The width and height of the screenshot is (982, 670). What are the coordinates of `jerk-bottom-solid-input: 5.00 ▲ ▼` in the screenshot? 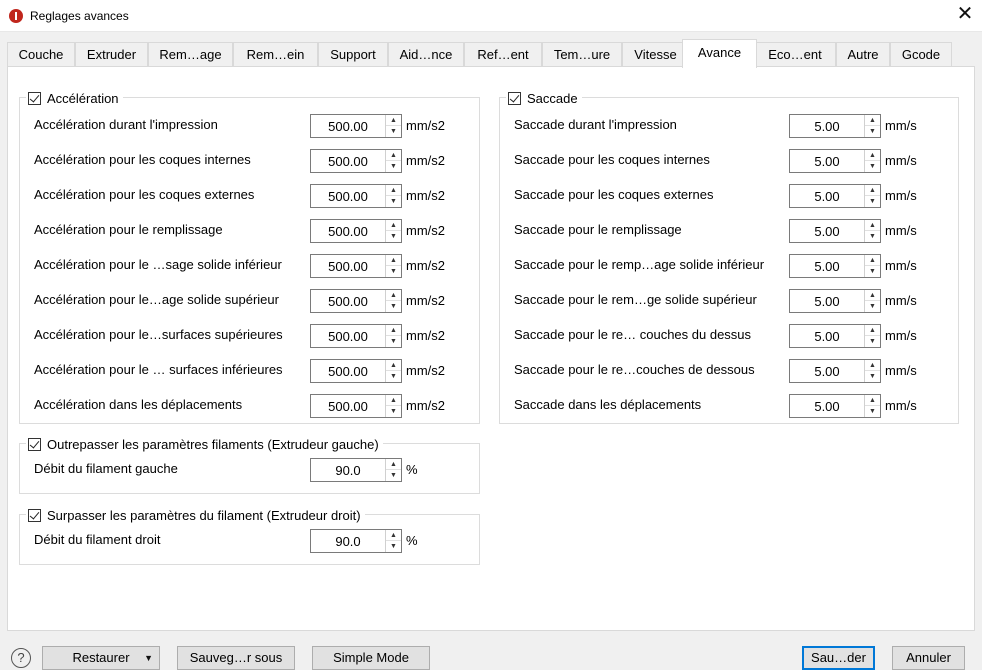 It's located at (835, 266).